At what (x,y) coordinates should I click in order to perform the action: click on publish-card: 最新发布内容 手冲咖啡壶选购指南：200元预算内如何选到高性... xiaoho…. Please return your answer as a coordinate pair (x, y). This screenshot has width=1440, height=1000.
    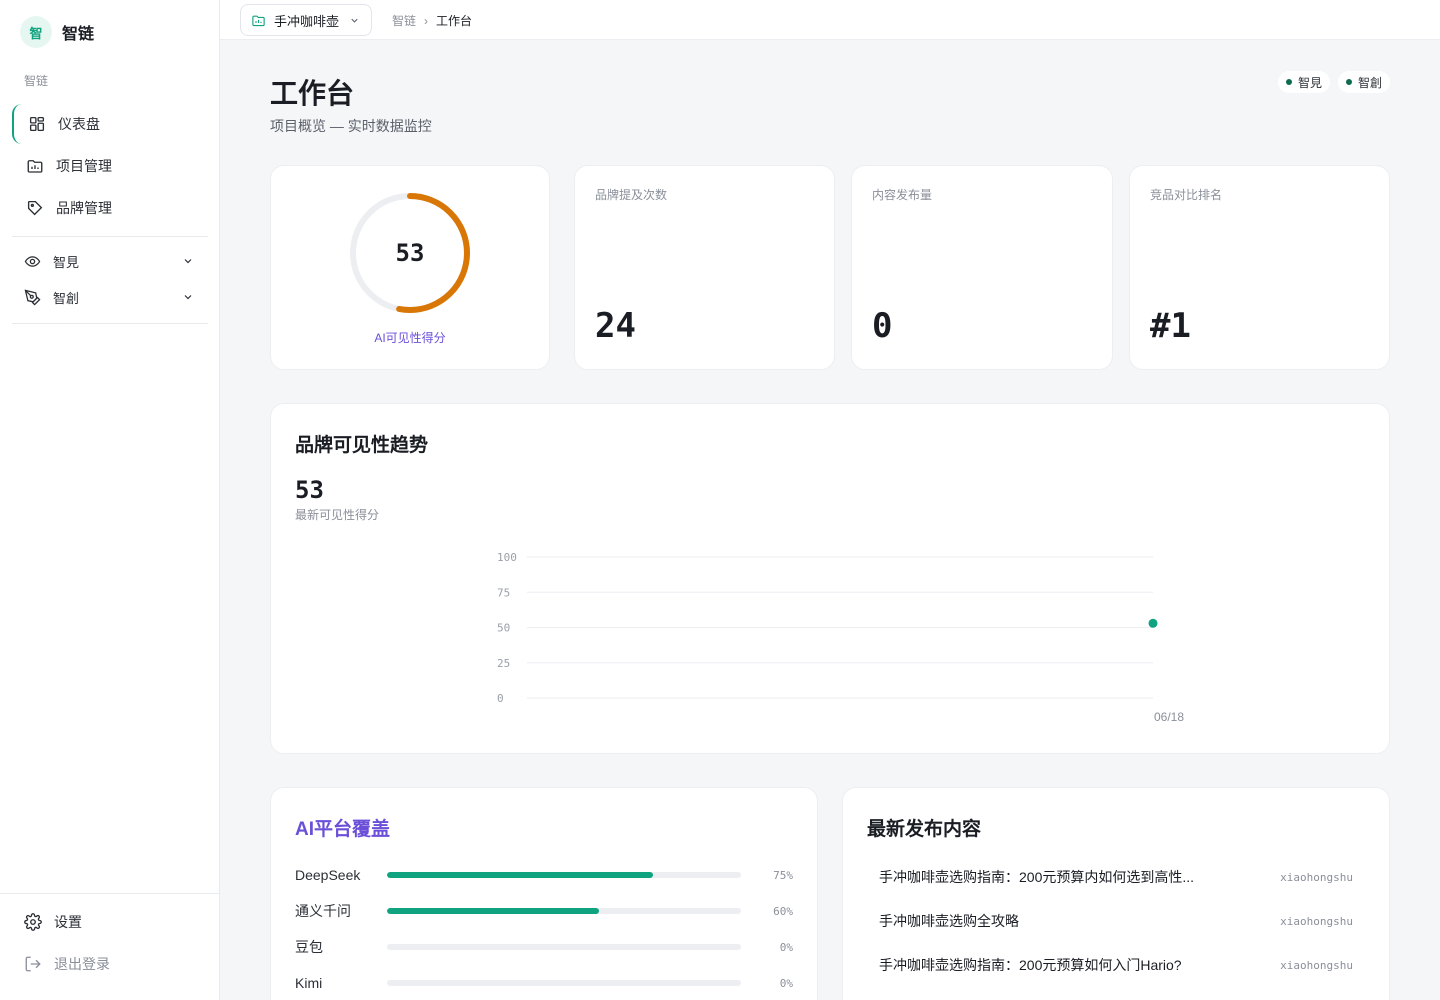
    Looking at the image, I should click on (1116, 893).